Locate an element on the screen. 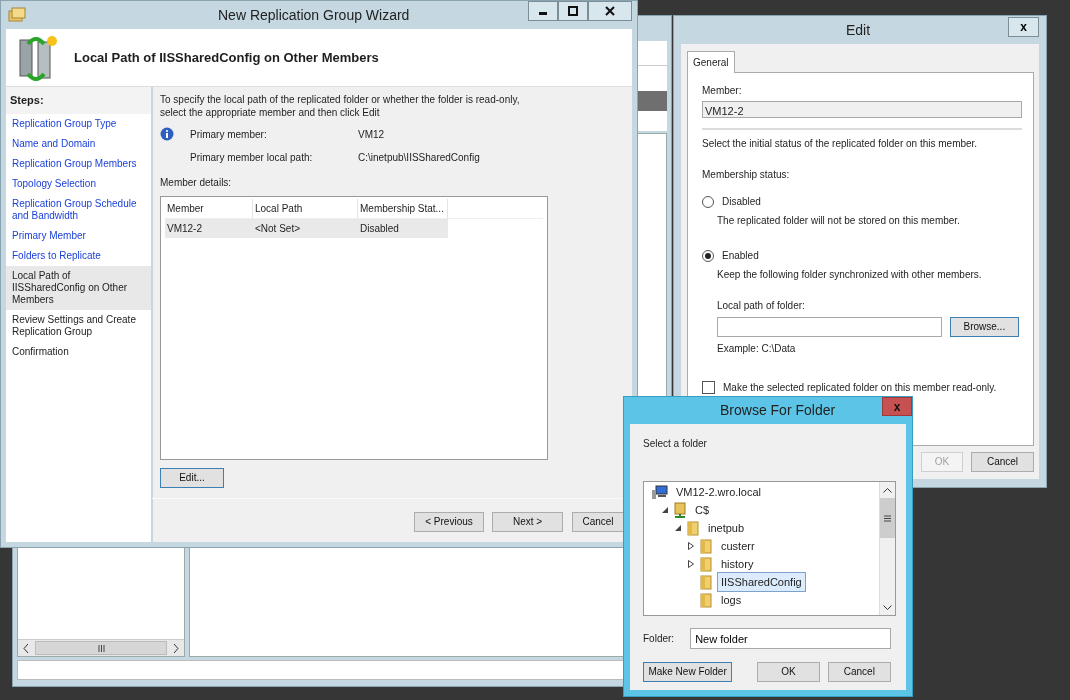 The image size is (1070, 700). wizard-button: Cancel is located at coordinates (598, 522).